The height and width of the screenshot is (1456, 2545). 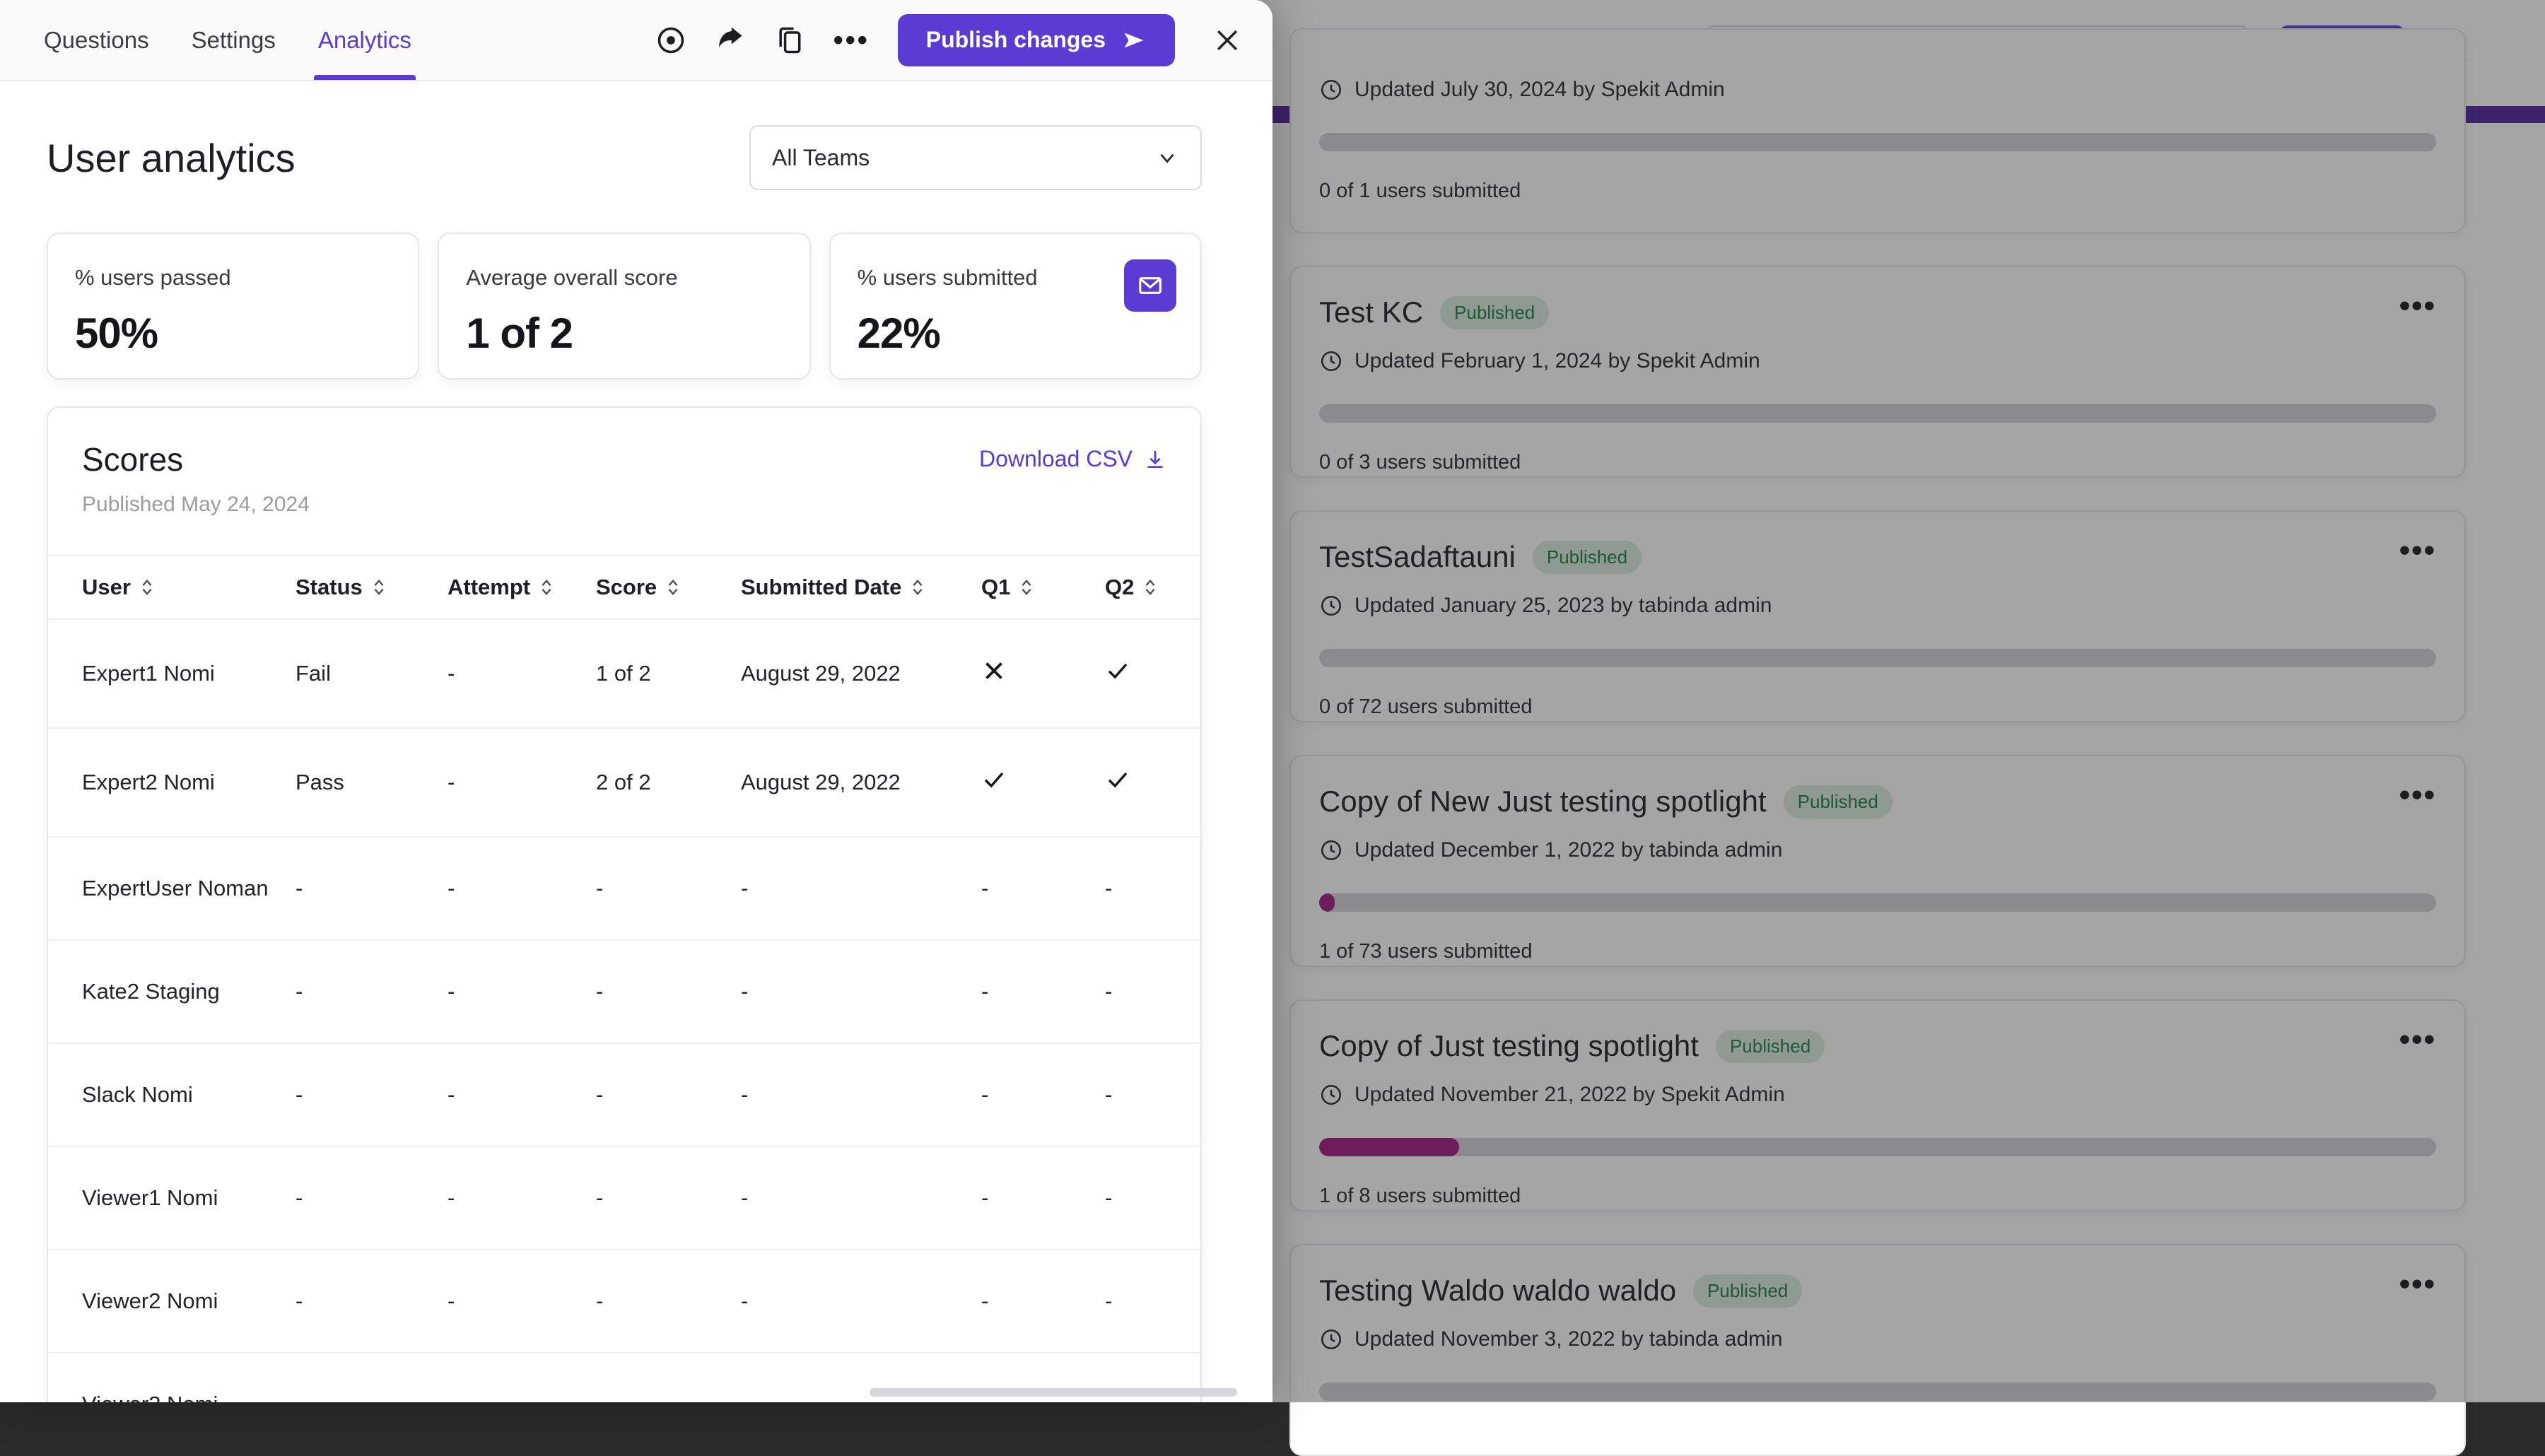 What do you see at coordinates (669, 674) in the screenshot?
I see `score-cell: 1 of 2` at bounding box center [669, 674].